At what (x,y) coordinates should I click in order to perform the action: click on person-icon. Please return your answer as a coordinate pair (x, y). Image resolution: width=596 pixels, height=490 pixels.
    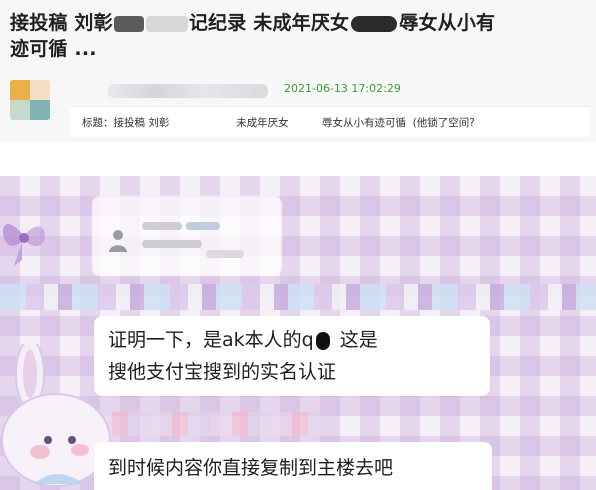
    Looking at the image, I should click on (118, 241).